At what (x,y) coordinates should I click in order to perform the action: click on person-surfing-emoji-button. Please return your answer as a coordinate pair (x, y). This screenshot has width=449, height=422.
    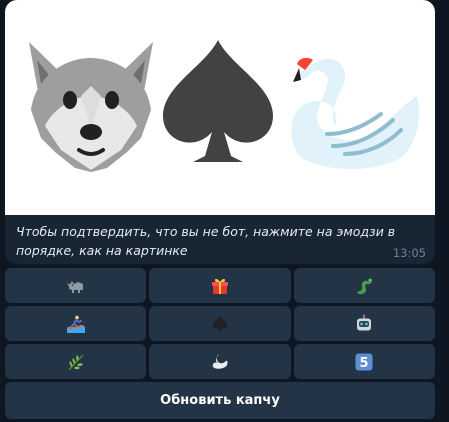
    Looking at the image, I should click on (76, 323).